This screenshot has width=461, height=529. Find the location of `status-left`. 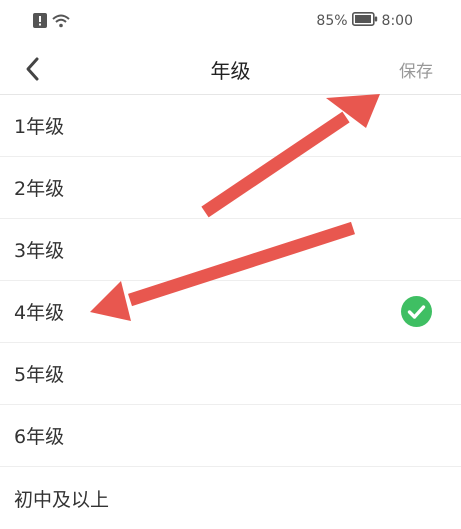

status-left is located at coordinates (51, 22).